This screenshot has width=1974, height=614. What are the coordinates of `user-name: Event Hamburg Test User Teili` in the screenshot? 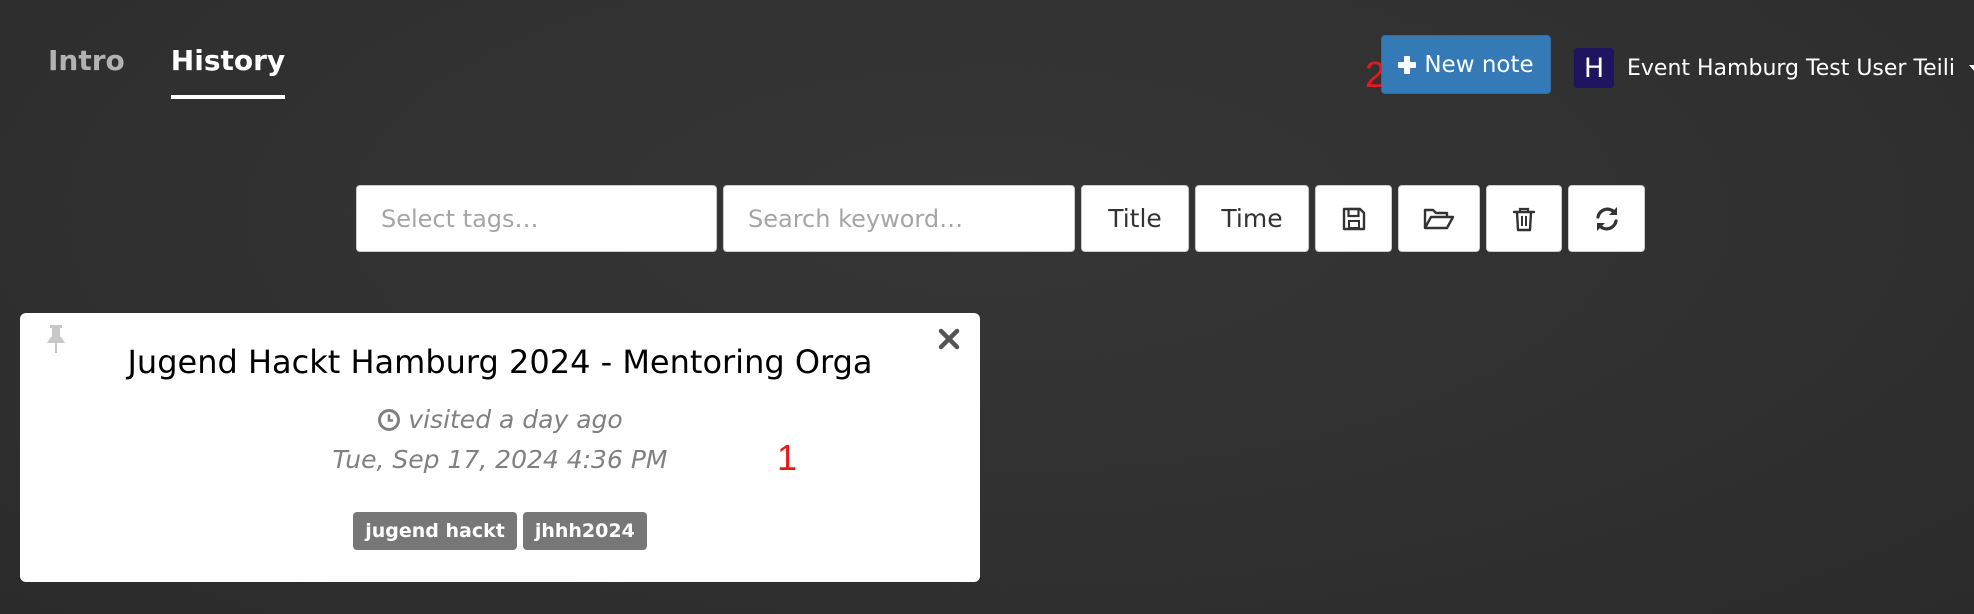 It's located at (1791, 68).